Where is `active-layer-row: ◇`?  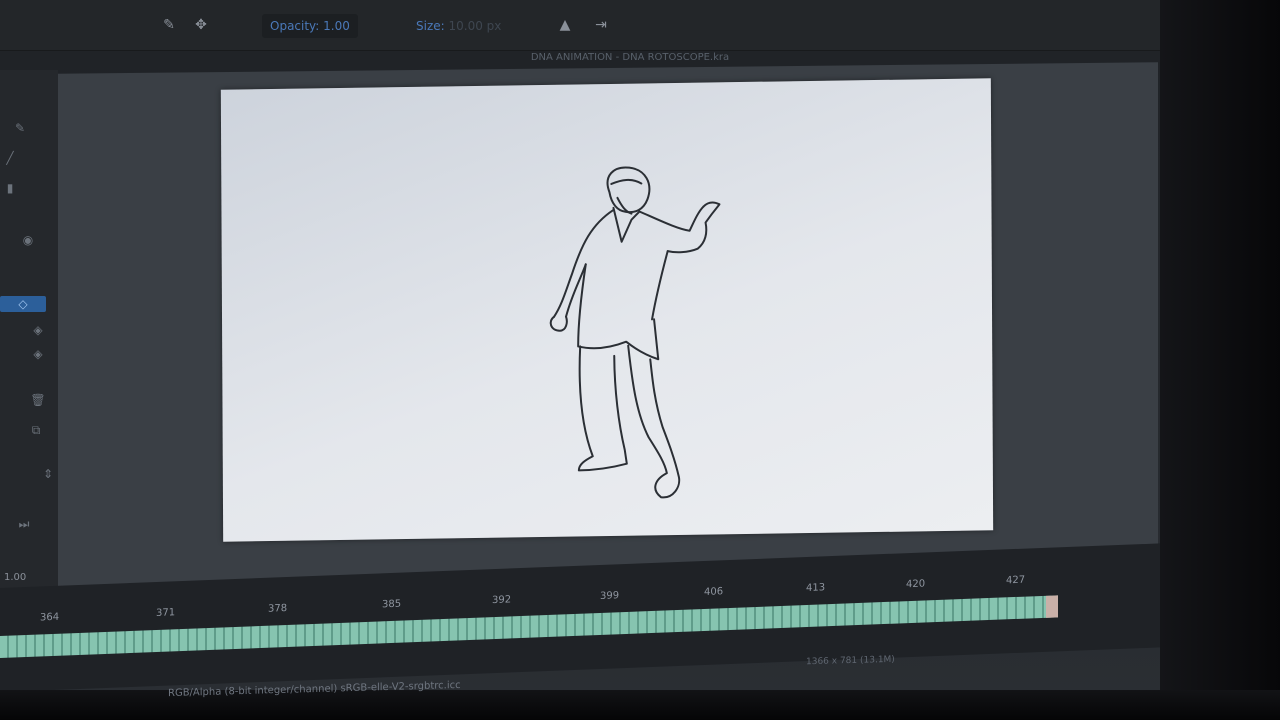 active-layer-row: ◇ is located at coordinates (23, 304).